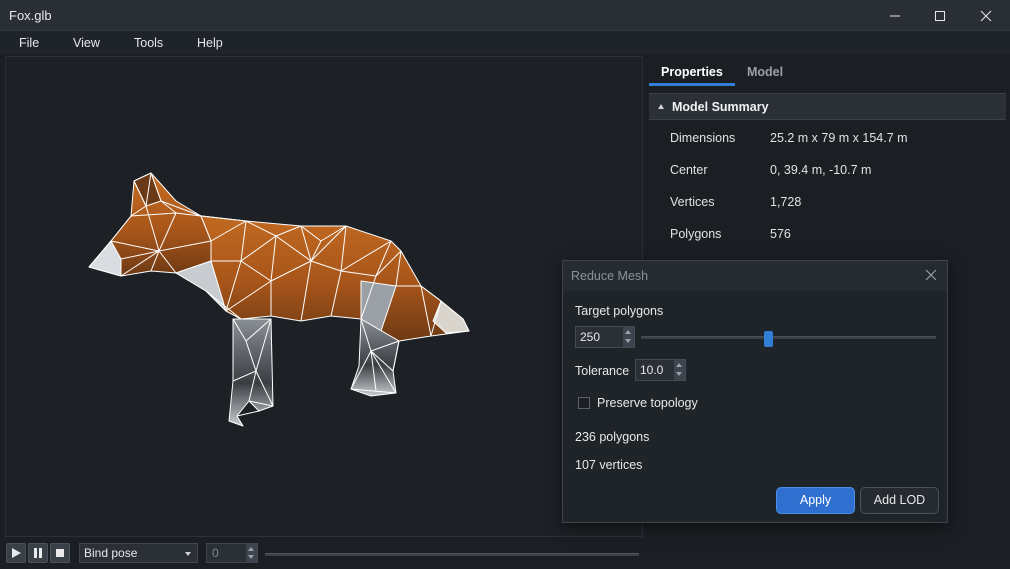 The width and height of the screenshot is (1010, 569). I want to click on target-polygons-input: 250, so click(605, 337).